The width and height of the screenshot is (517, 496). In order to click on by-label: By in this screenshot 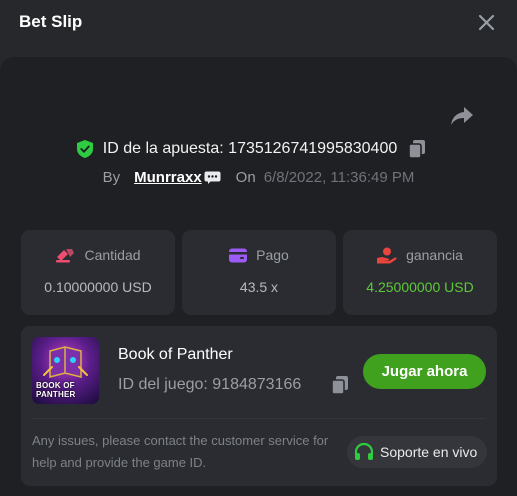, I will do `click(111, 177)`.